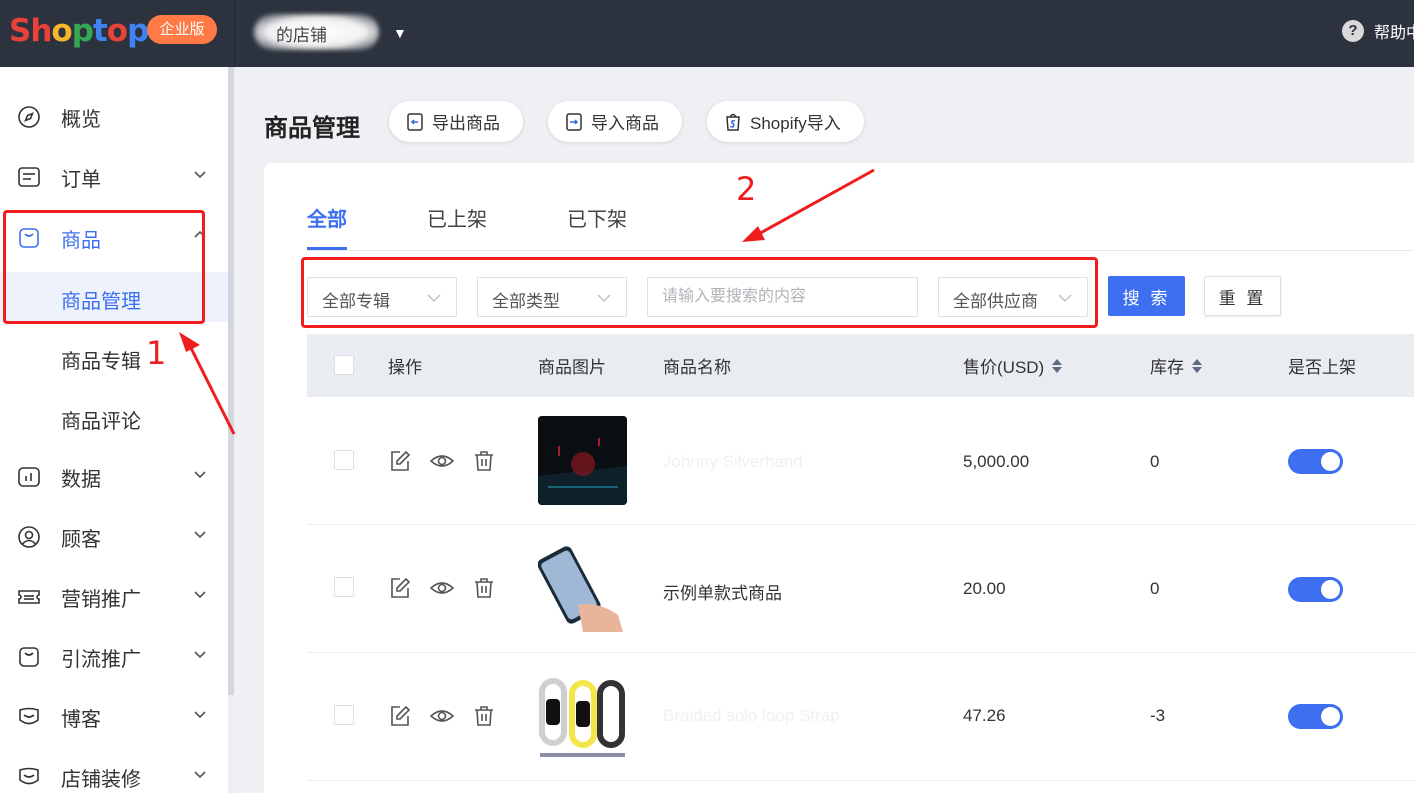  I want to click on product-name: Braided solo loop Strap, so click(751, 716).